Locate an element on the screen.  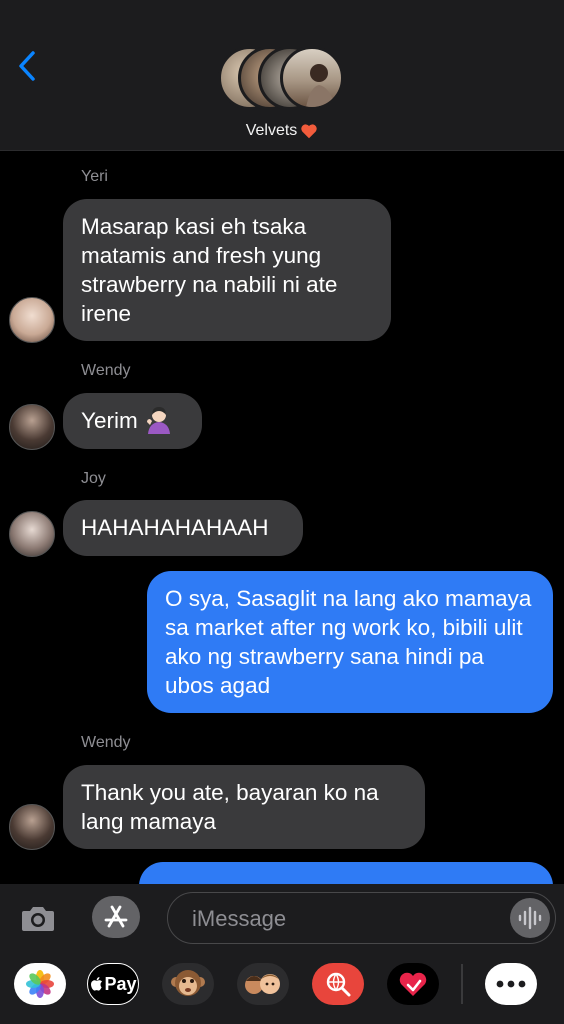
sender-avatar-joy is located at coordinates (32, 534).